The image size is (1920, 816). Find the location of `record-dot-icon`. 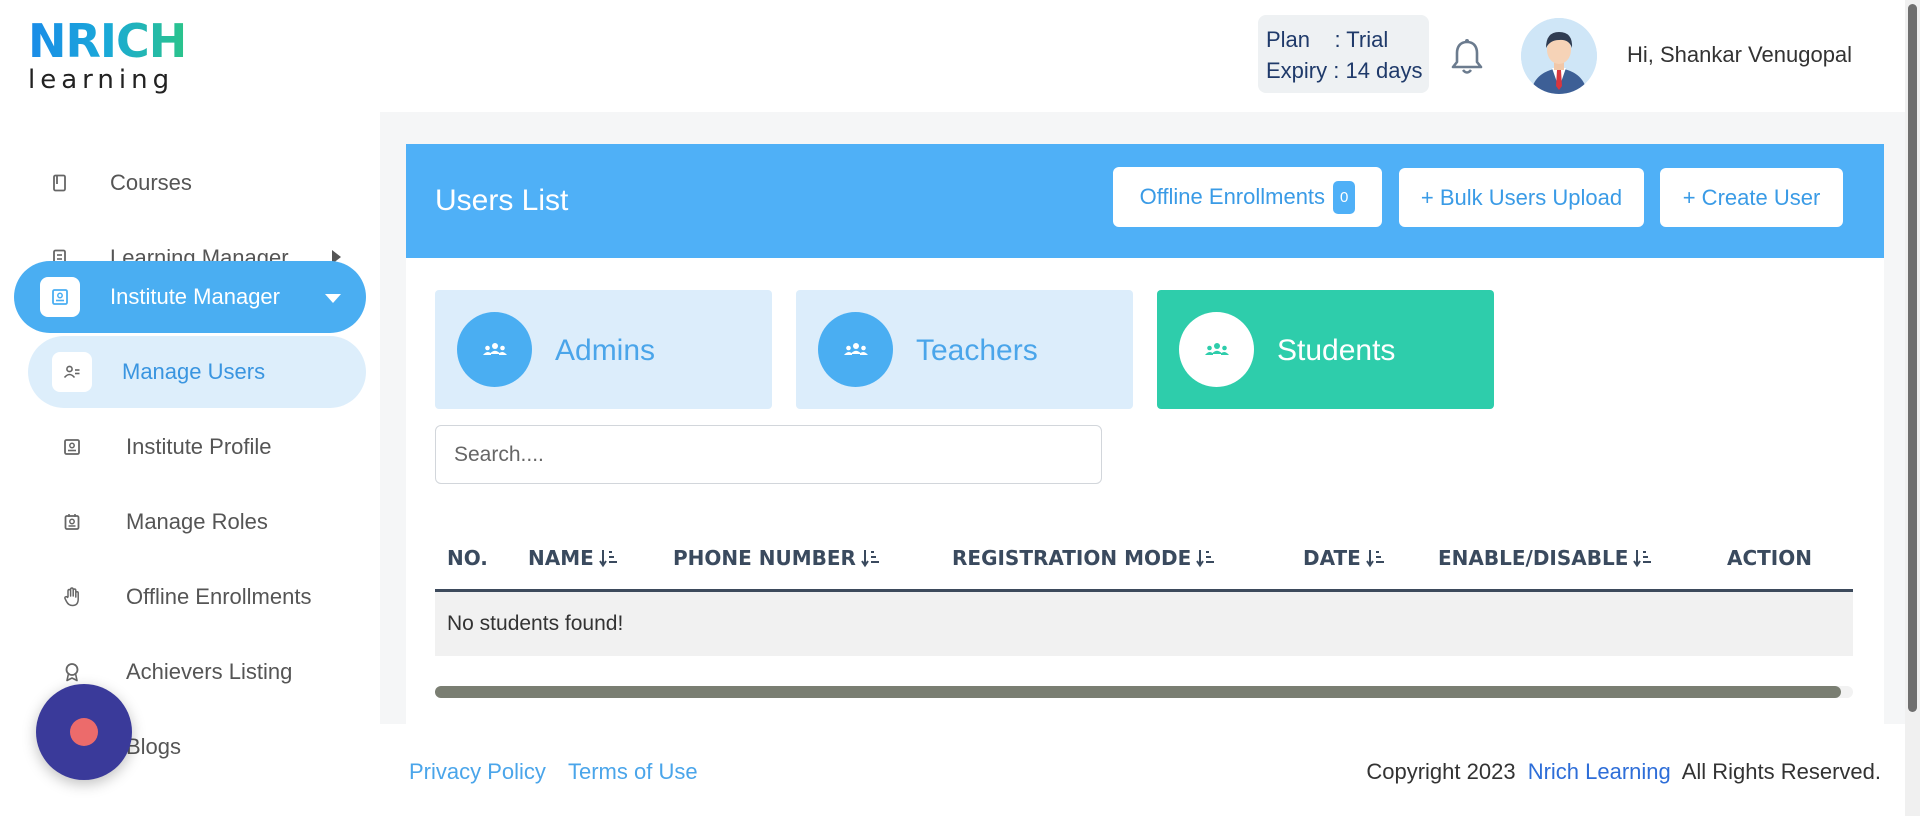

record-dot-icon is located at coordinates (84, 732).